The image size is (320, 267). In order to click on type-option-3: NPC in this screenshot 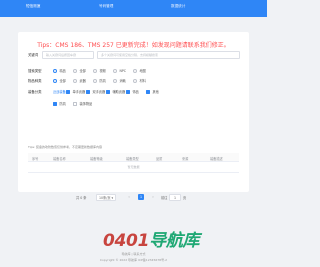, I will do `click(123, 70)`.